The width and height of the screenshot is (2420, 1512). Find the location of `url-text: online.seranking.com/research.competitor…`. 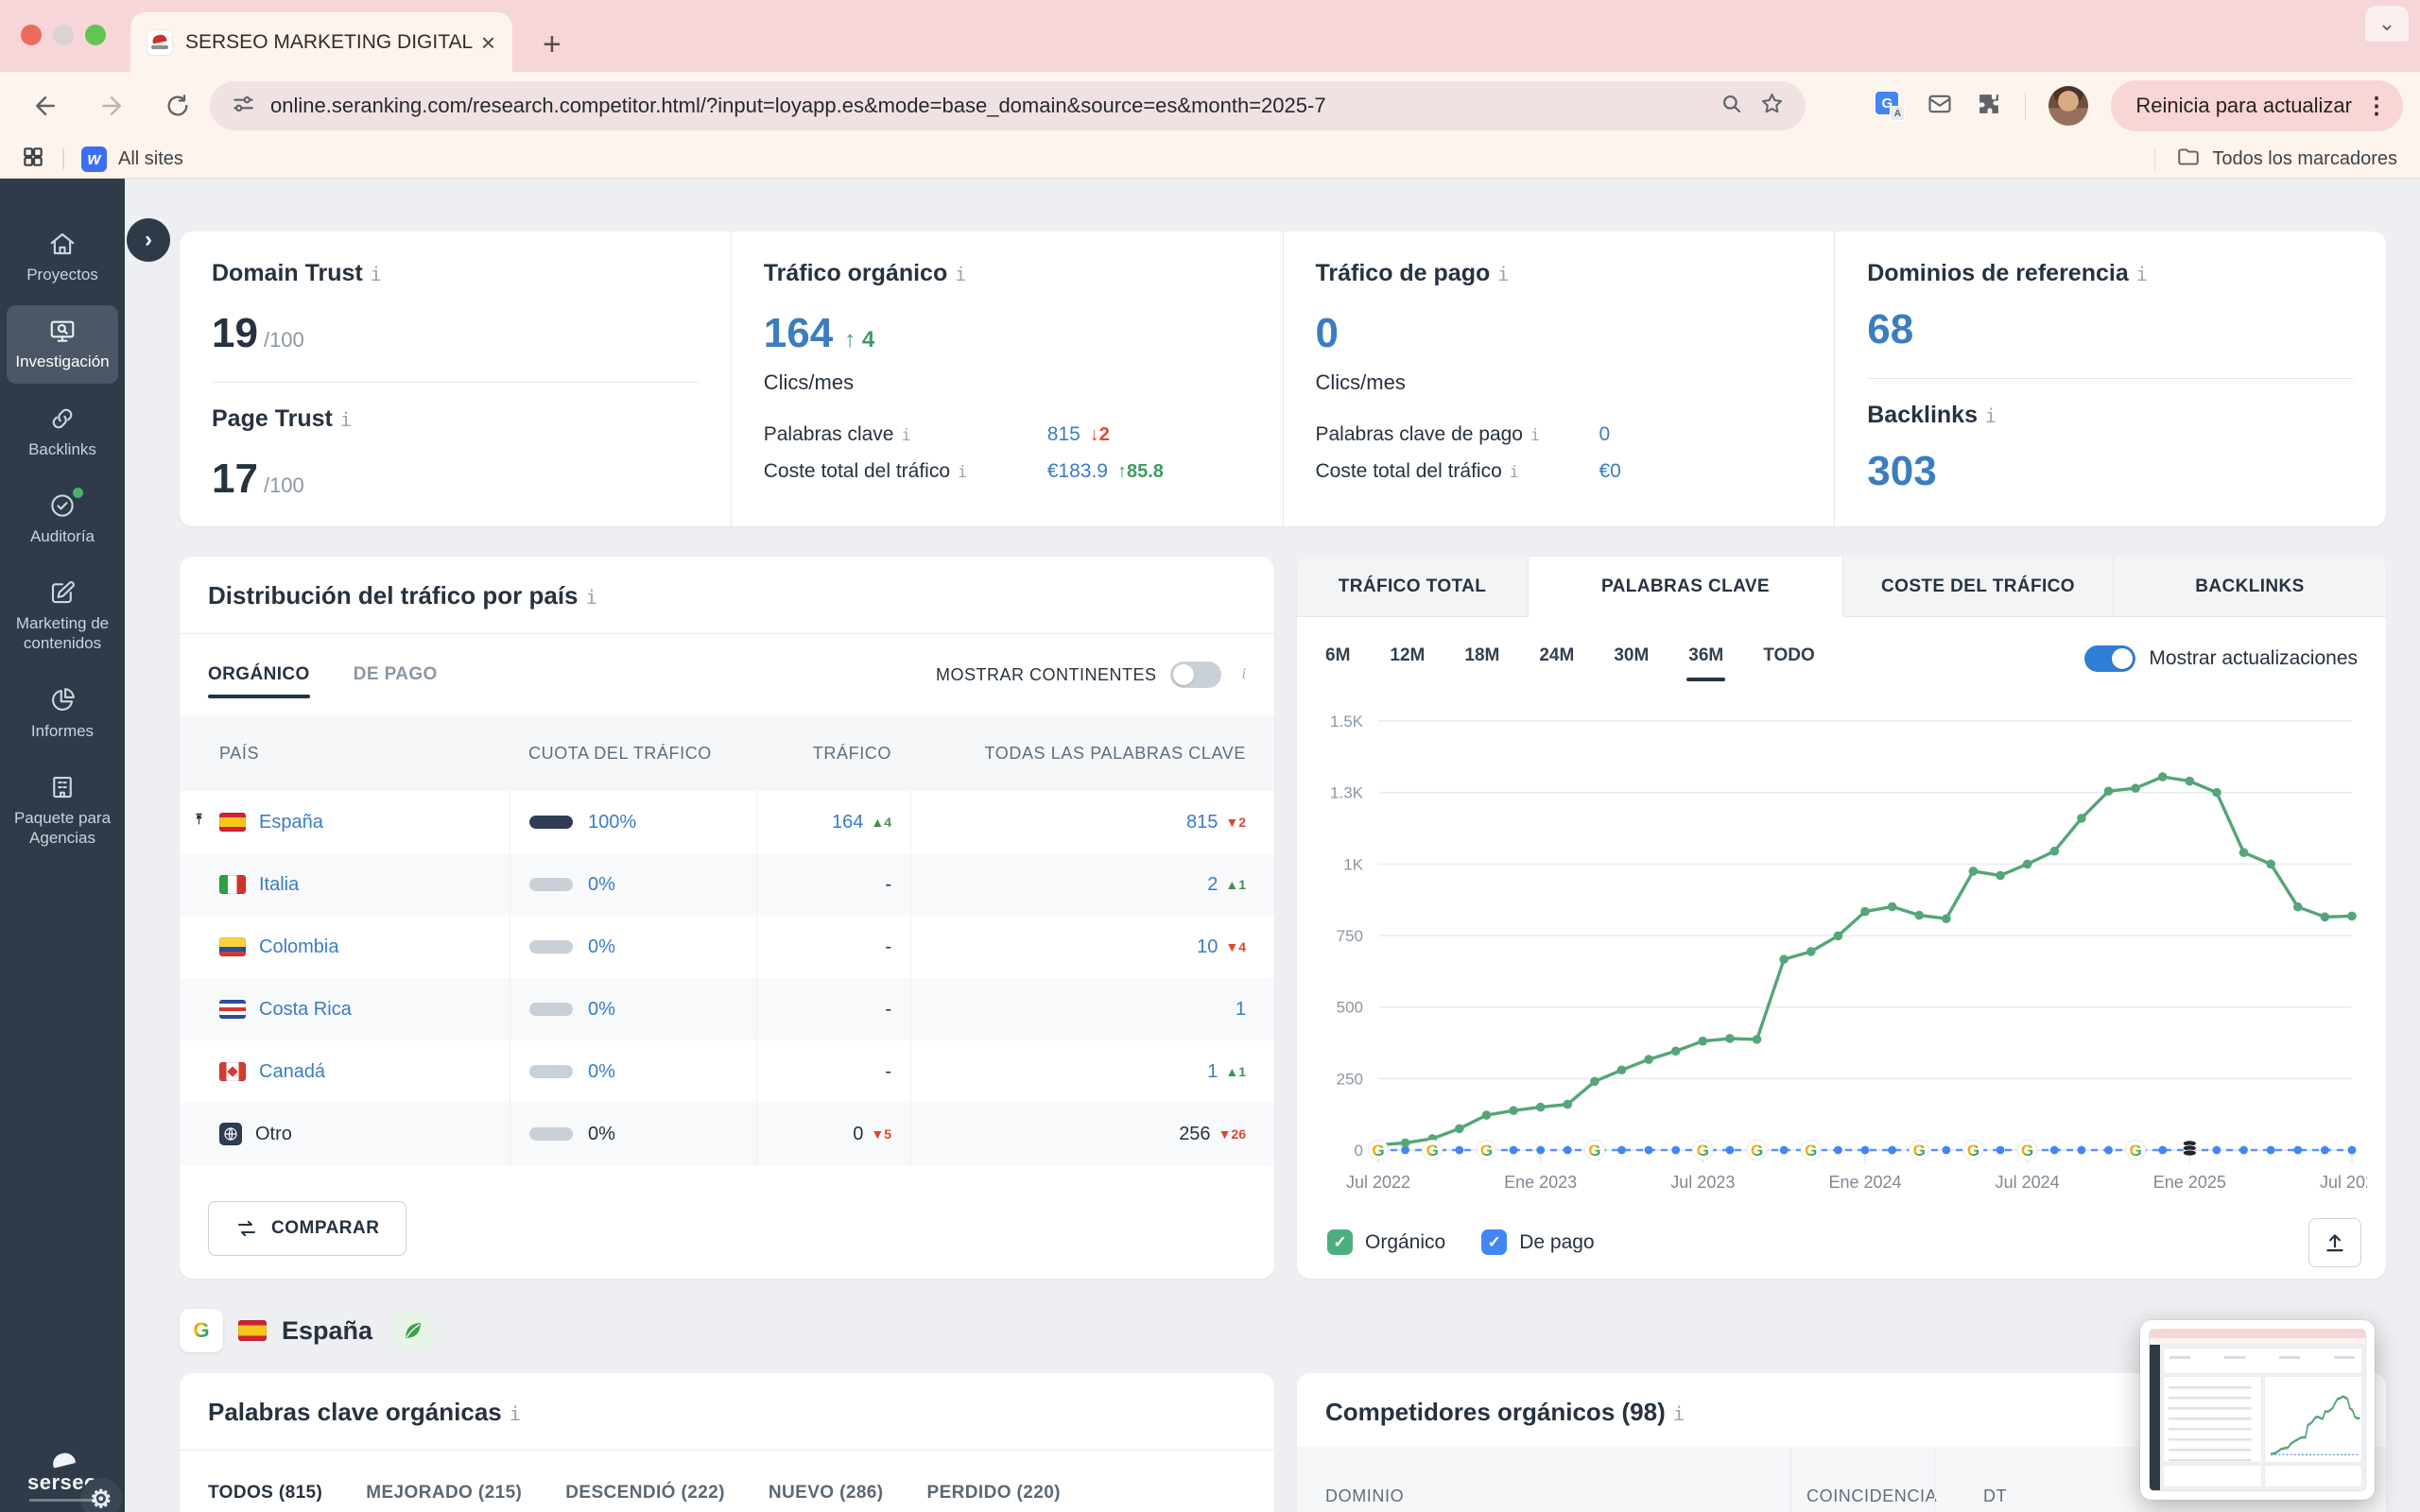

url-text: online.seranking.com/research.competitor… is located at coordinates (987, 106).